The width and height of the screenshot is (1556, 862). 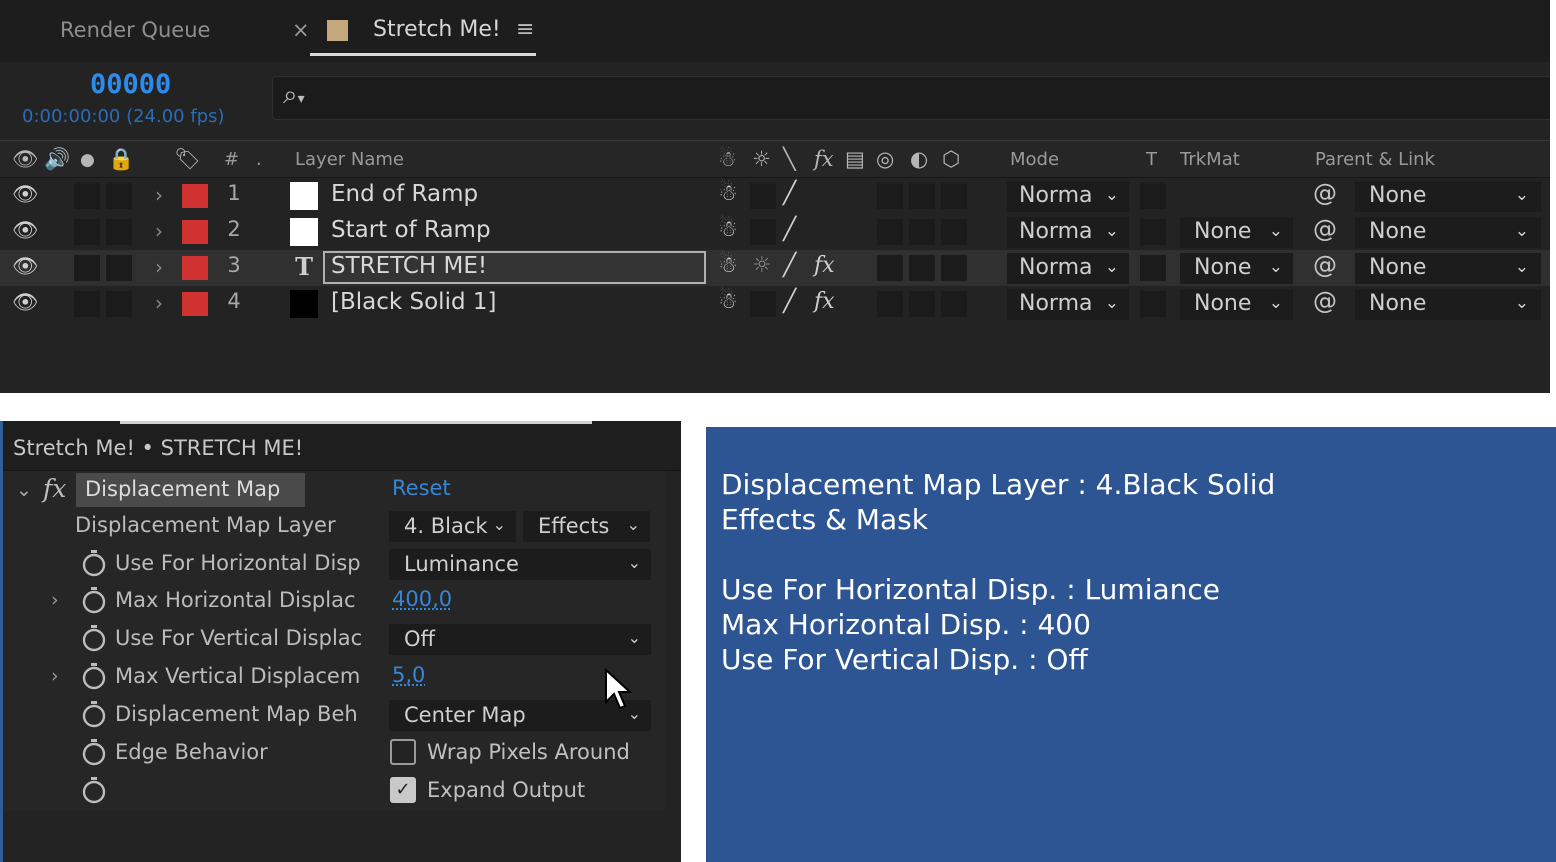 I want to click on chevron-down-icon: ⌄, so click(x=24, y=490).